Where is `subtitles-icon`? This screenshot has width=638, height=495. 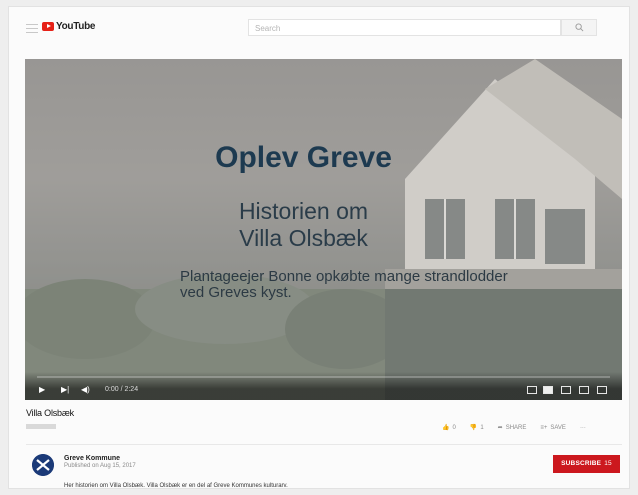 subtitles-icon is located at coordinates (532, 390).